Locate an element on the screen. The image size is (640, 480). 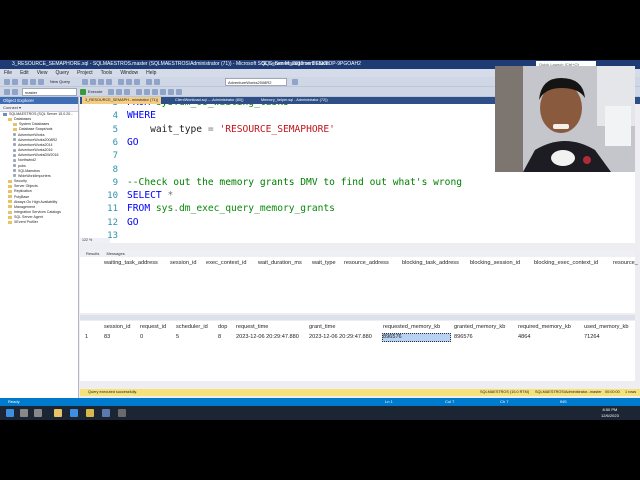
column-header: used_memory_kb is located at coordinates (606, 327).